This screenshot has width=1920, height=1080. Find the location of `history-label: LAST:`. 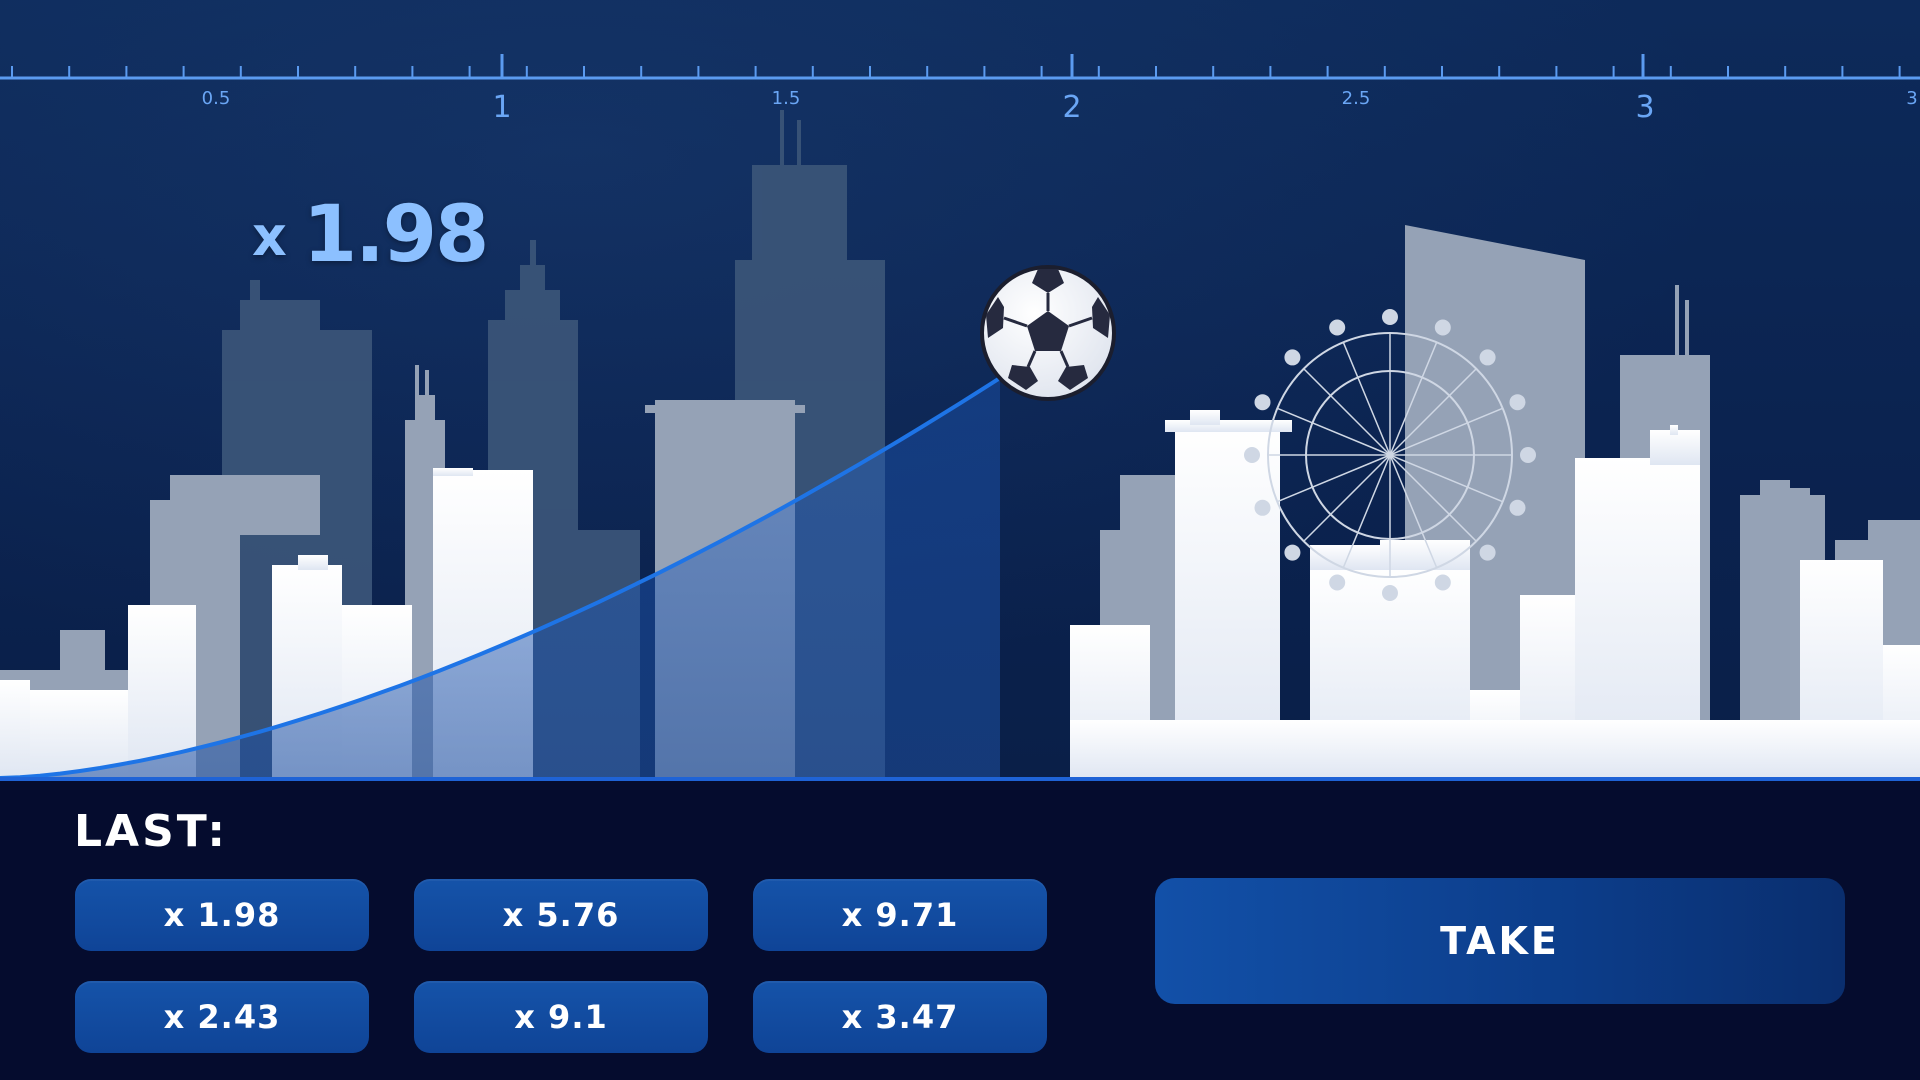

history-label: LAST: is located at coordinates (151, 831).